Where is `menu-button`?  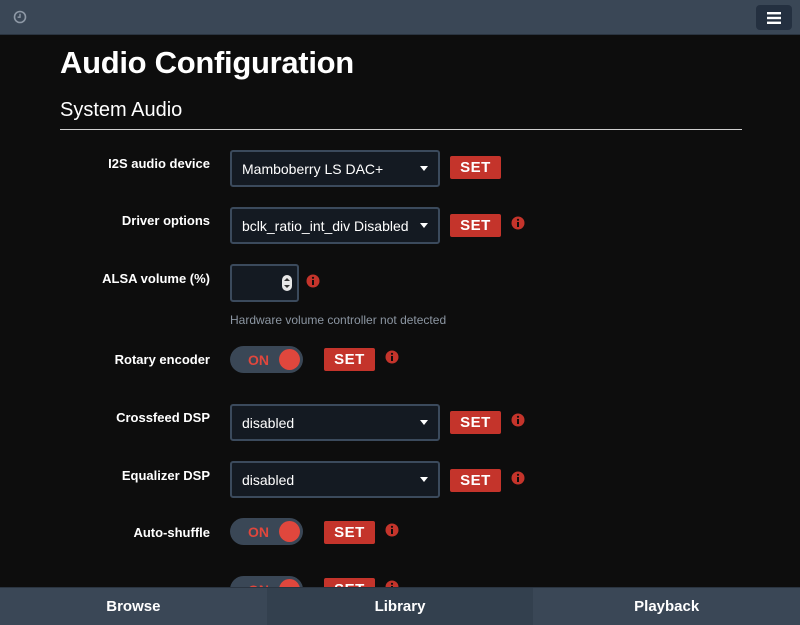 menu-button is located at coordinates (774, 17).